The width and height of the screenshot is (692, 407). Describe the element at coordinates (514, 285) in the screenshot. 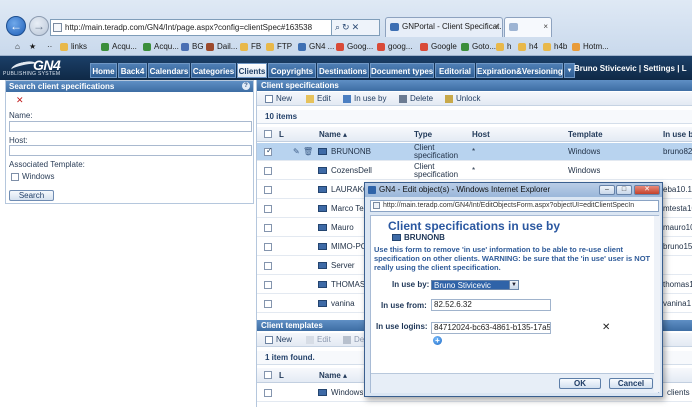

I see `chevron-down-icon: ▼` at that location.